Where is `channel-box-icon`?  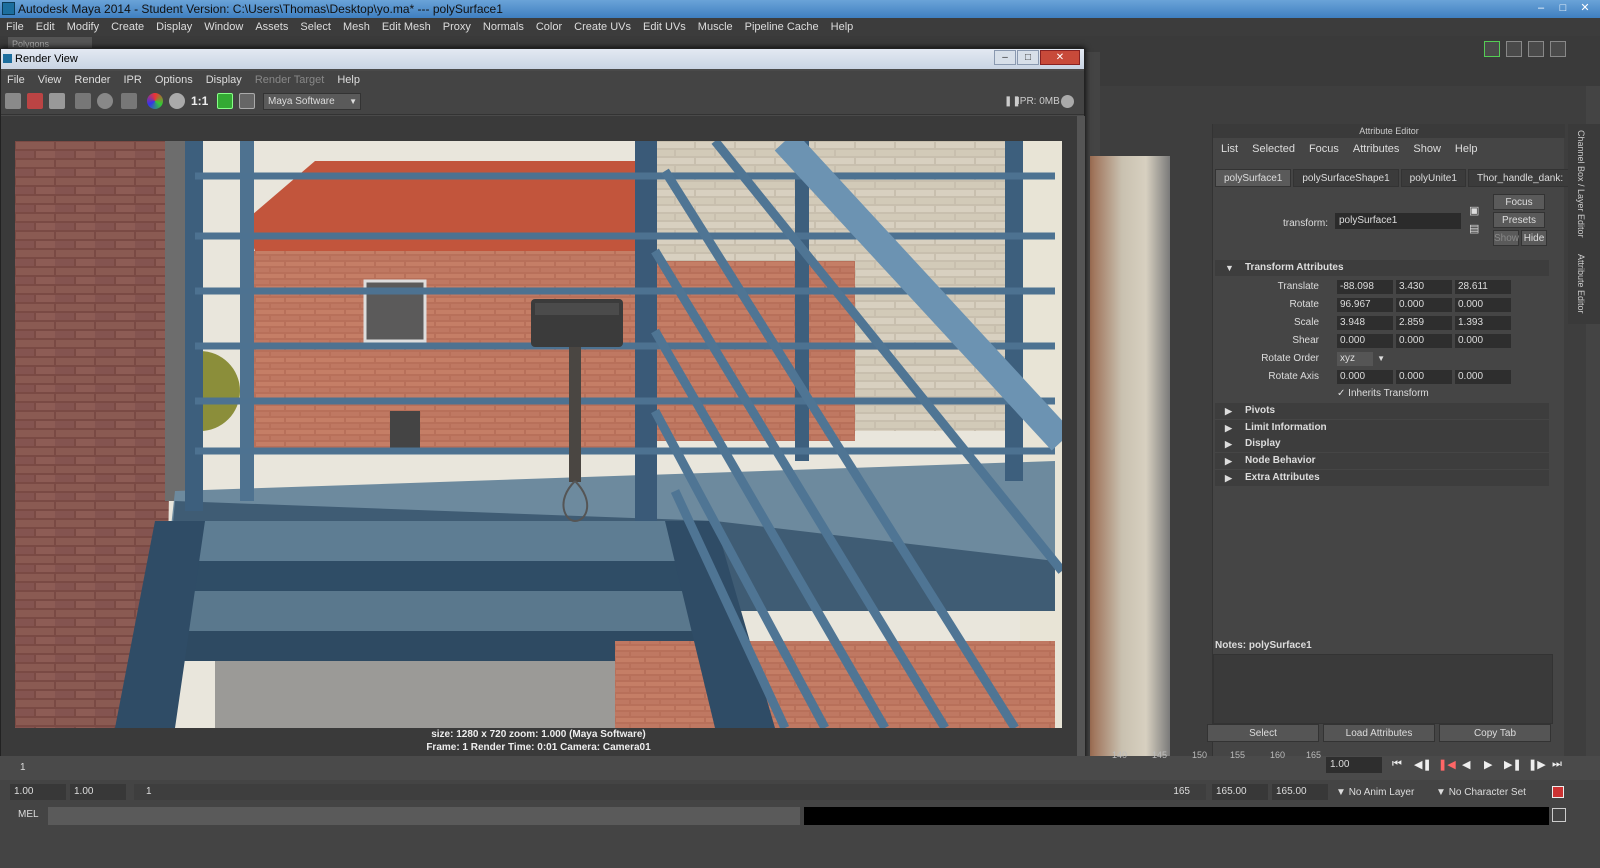 channel-box-icon is located at coordinates (1514, 49).